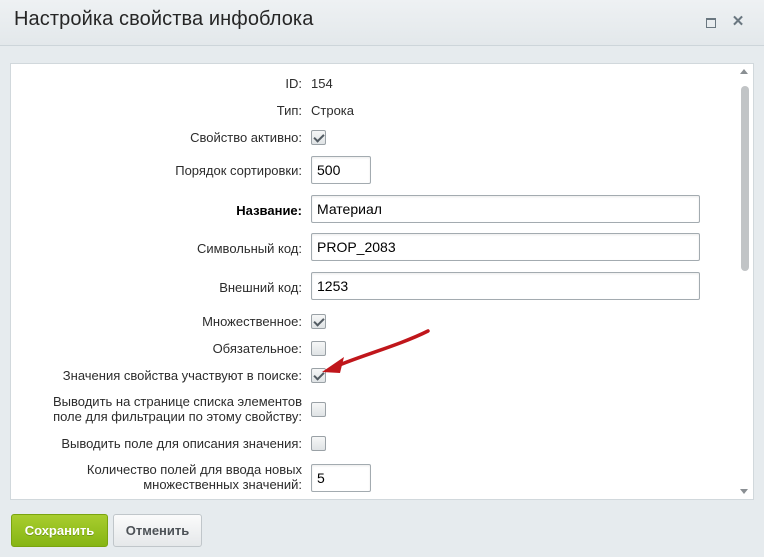  I want to click on dialog-title: Настройка свойства инфоблока, so click(164, 19).